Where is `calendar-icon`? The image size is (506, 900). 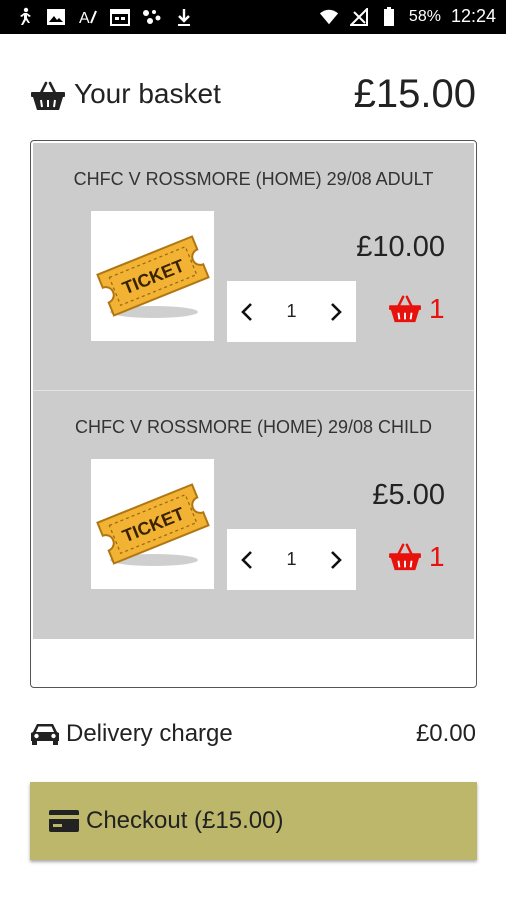 calendar-icon is located at coordinates (120, 17).